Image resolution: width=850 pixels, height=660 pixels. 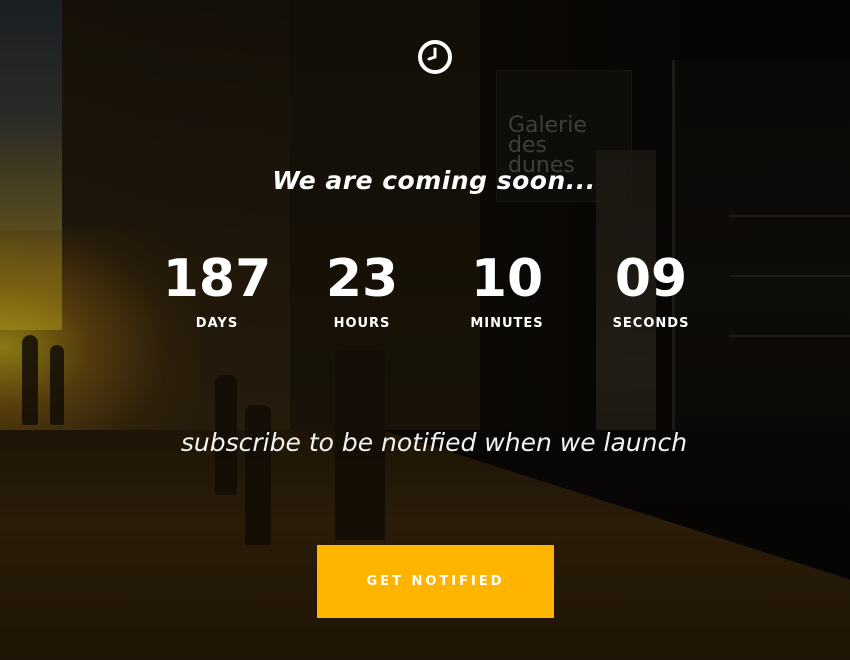 I want to click on countdown-seconds: 09 SECONDS, so click(x=651, y=290).